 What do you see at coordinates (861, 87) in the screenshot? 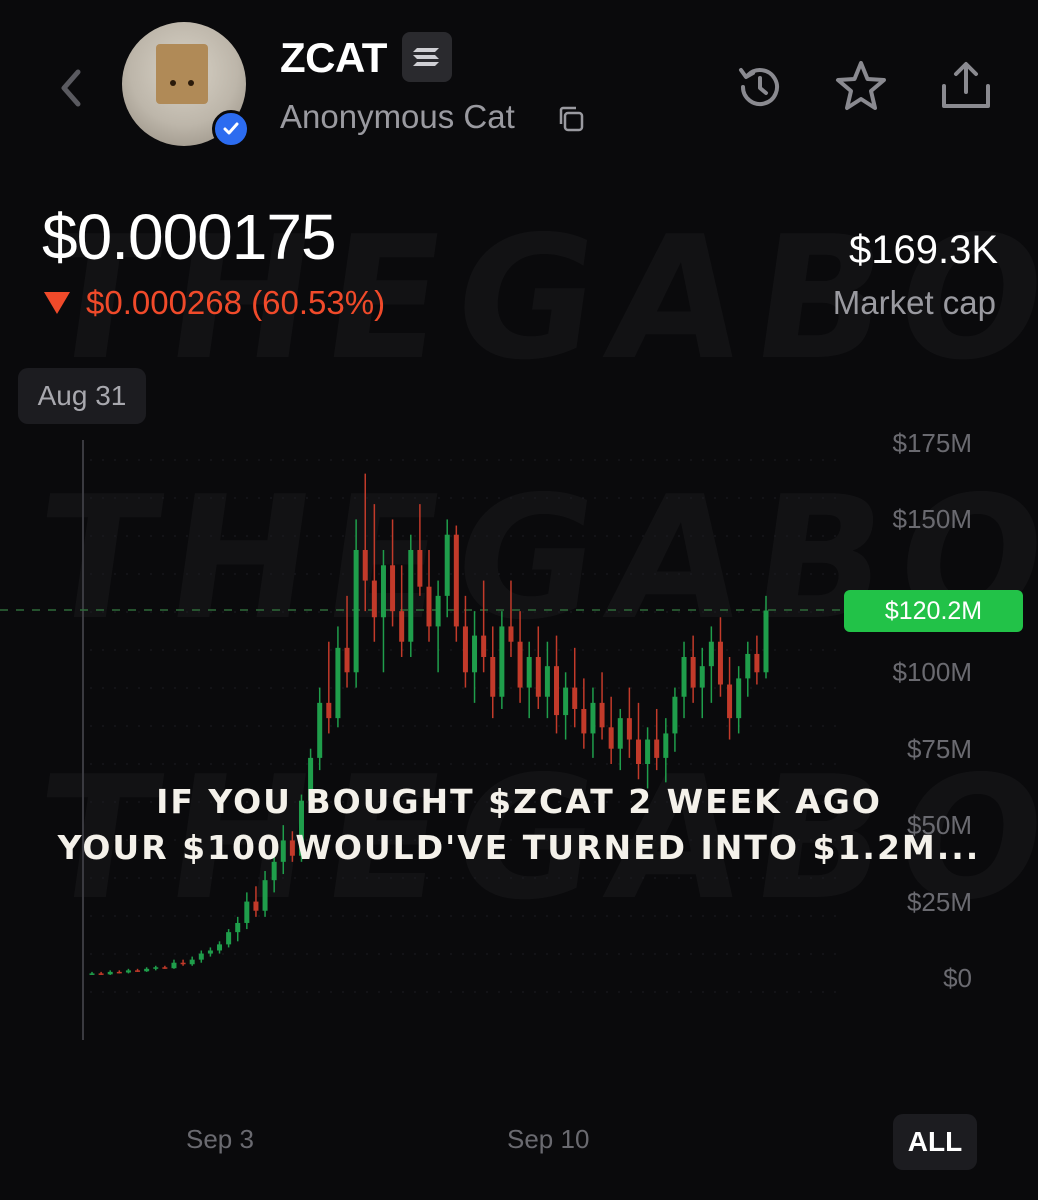
I see `star-icon` at bounding box center [861, 87].